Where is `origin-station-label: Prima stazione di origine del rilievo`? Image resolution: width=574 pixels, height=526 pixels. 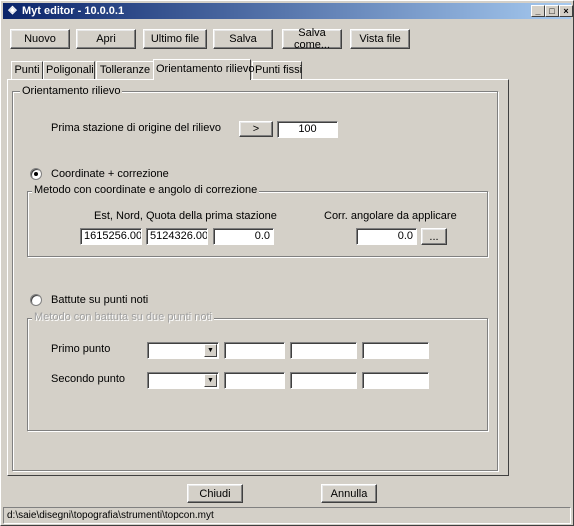
origin-station-label: Prima stazione di origine del rilievo is located at coordinates (136, 128).